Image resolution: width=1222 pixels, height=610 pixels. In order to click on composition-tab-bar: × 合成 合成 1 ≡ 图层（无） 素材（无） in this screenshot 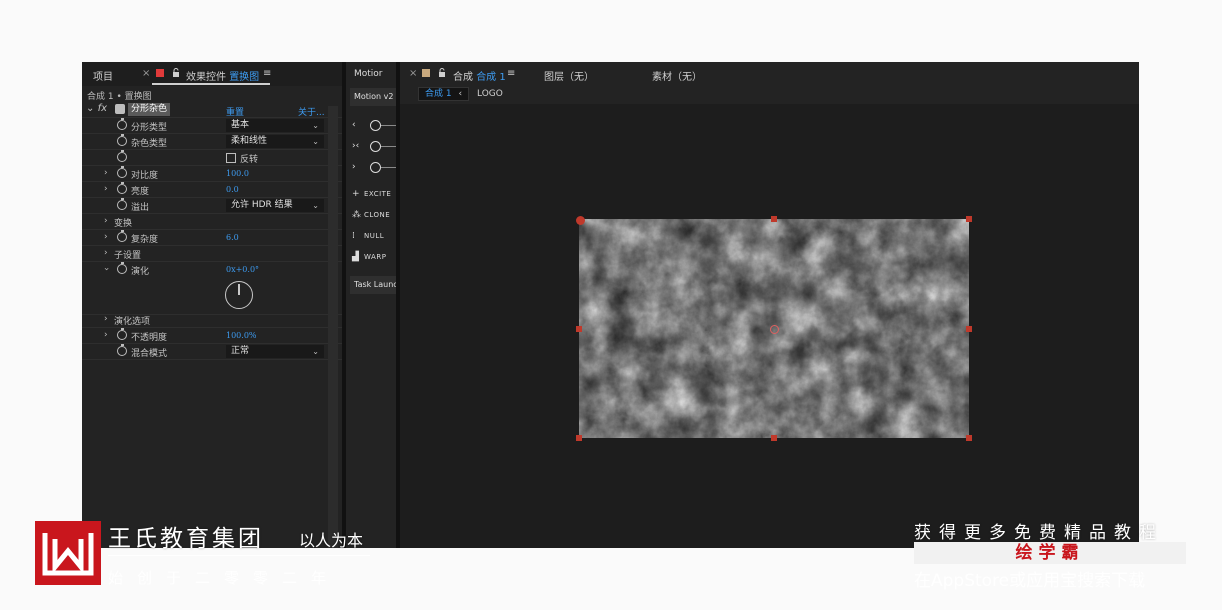, I will do `click(769, 74)`.